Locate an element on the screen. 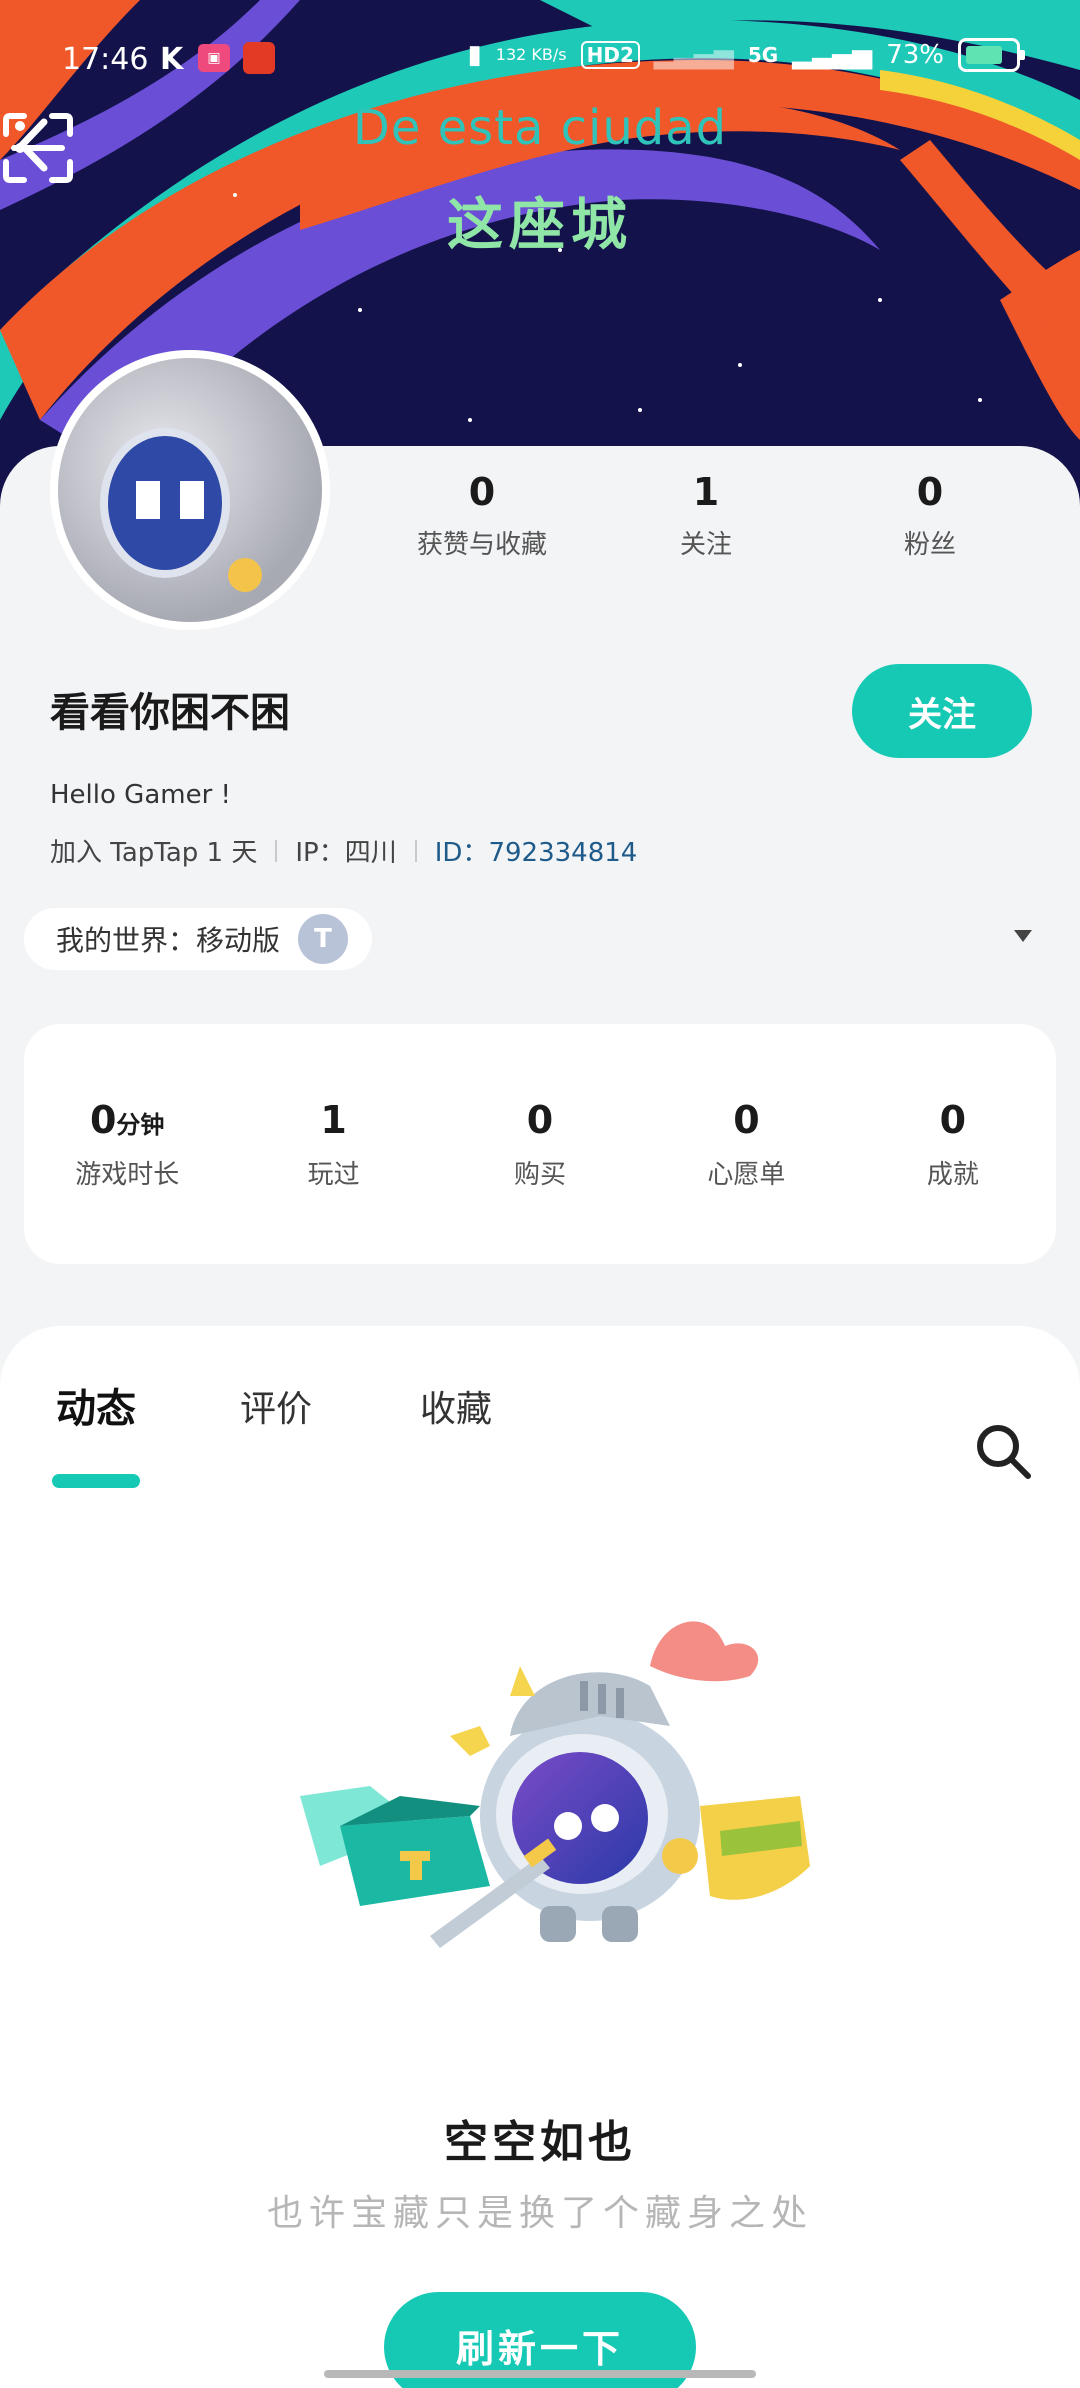 The height and width of the screenshot is (2388, 1080). tab-underline is located at coordinates (96, 1481).